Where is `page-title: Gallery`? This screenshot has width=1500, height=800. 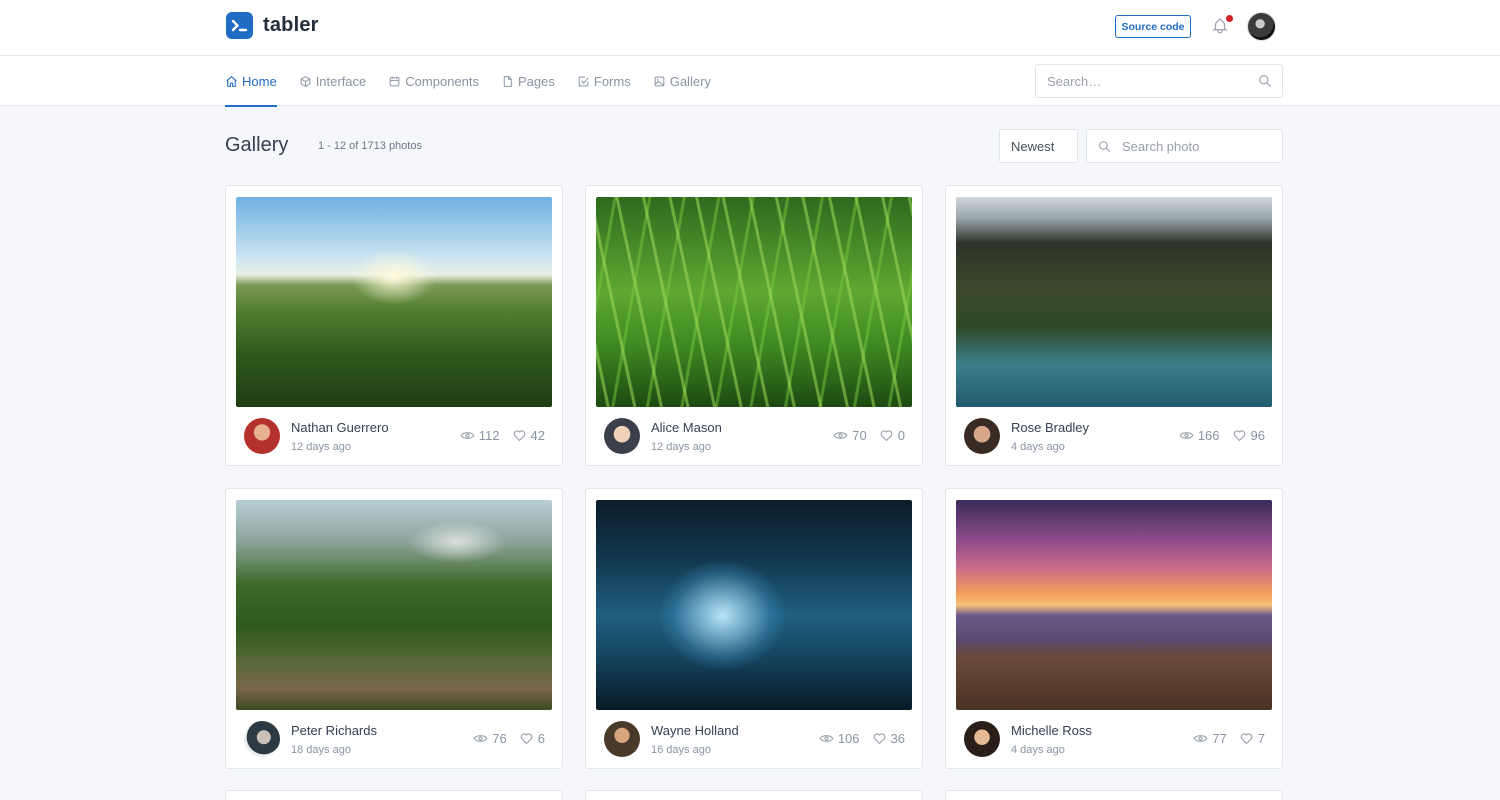
page-title: Gallery is located at coordinates (257, 145).